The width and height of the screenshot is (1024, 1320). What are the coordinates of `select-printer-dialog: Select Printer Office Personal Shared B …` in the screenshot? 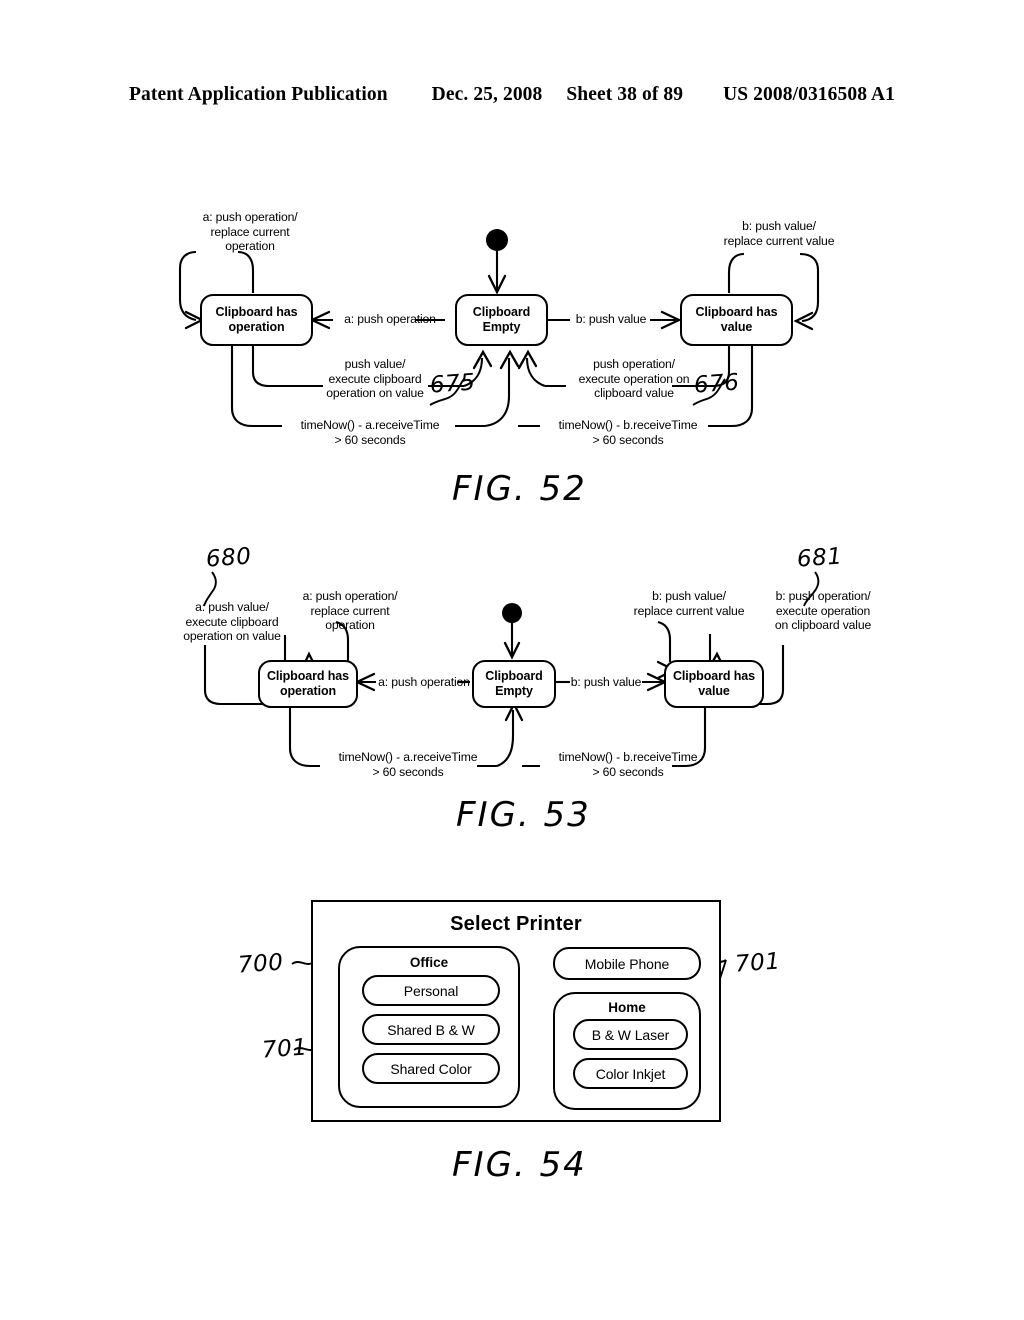 It's located at (516, 1011).